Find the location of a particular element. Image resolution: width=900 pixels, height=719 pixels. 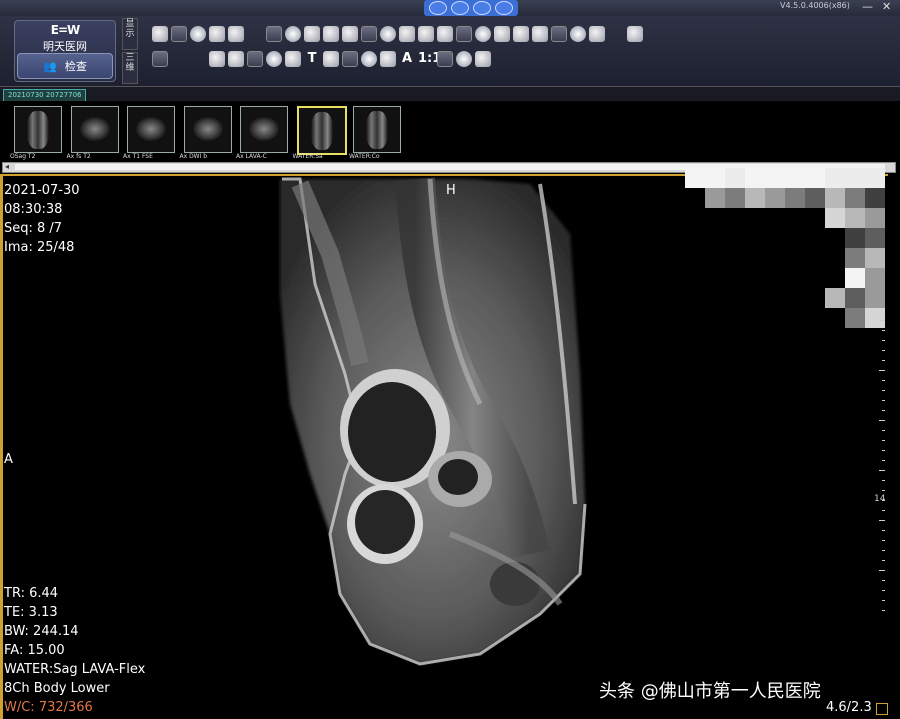

version-label: V4.5.0.4006(x86) is located at coordinates (815, 5).